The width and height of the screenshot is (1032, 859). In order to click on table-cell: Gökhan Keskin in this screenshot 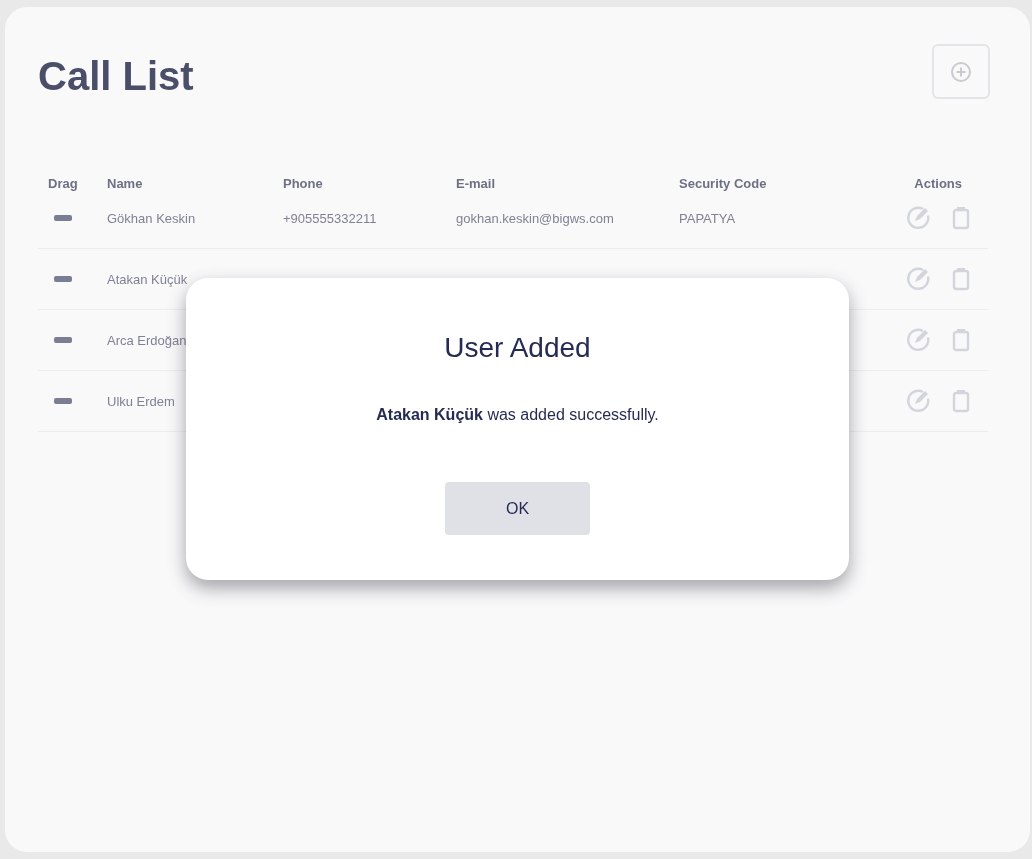, I will do `click(151, 218)`.